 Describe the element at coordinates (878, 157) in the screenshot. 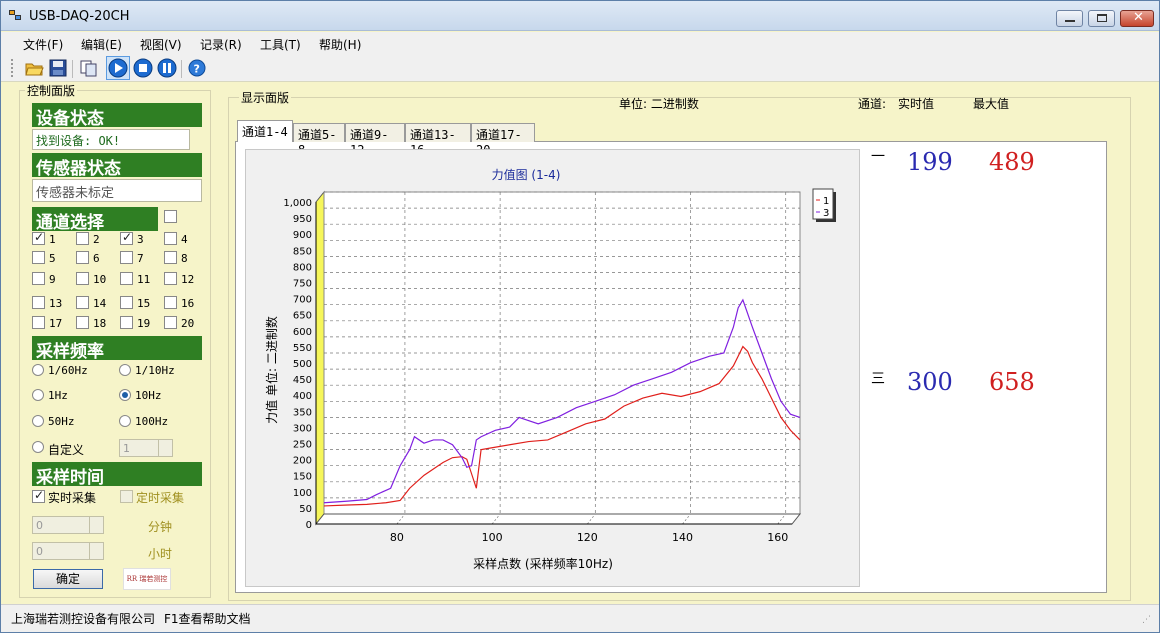

I see `readout-channel-1: 一` at that location.